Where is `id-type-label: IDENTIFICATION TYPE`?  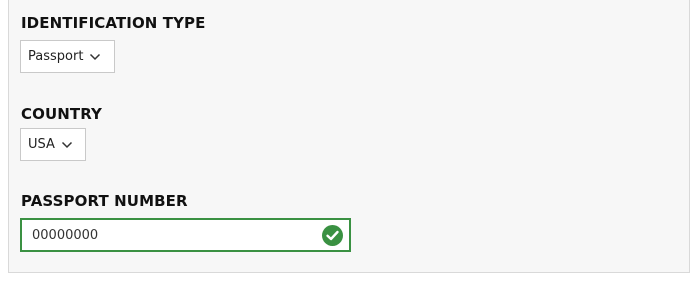 id-type-label: IDENTIFICATION TYPE is located at coordinates (113, 23).